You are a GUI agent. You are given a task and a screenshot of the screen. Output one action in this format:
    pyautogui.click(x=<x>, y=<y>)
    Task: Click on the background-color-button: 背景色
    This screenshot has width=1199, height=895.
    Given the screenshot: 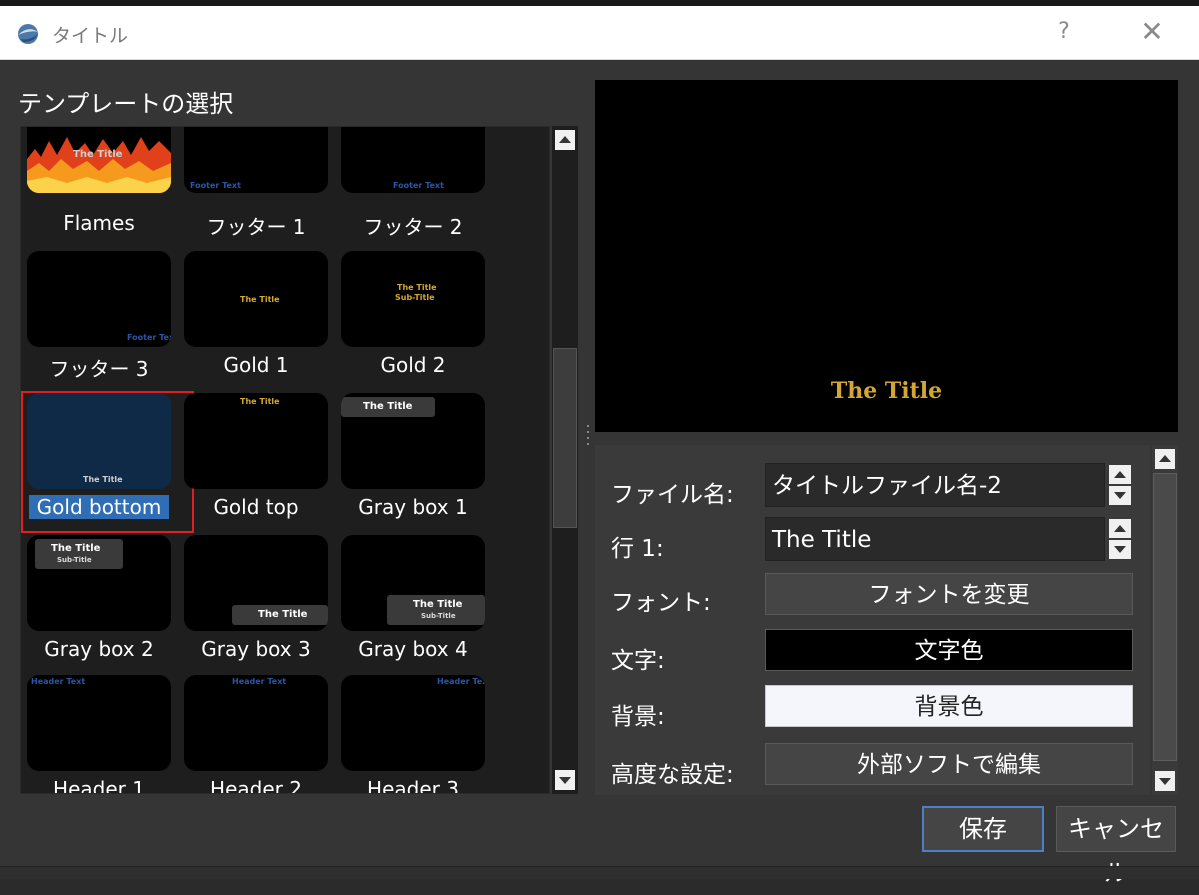 What is the action you would take?
    pyautogui.click(x=949, y=706)
    